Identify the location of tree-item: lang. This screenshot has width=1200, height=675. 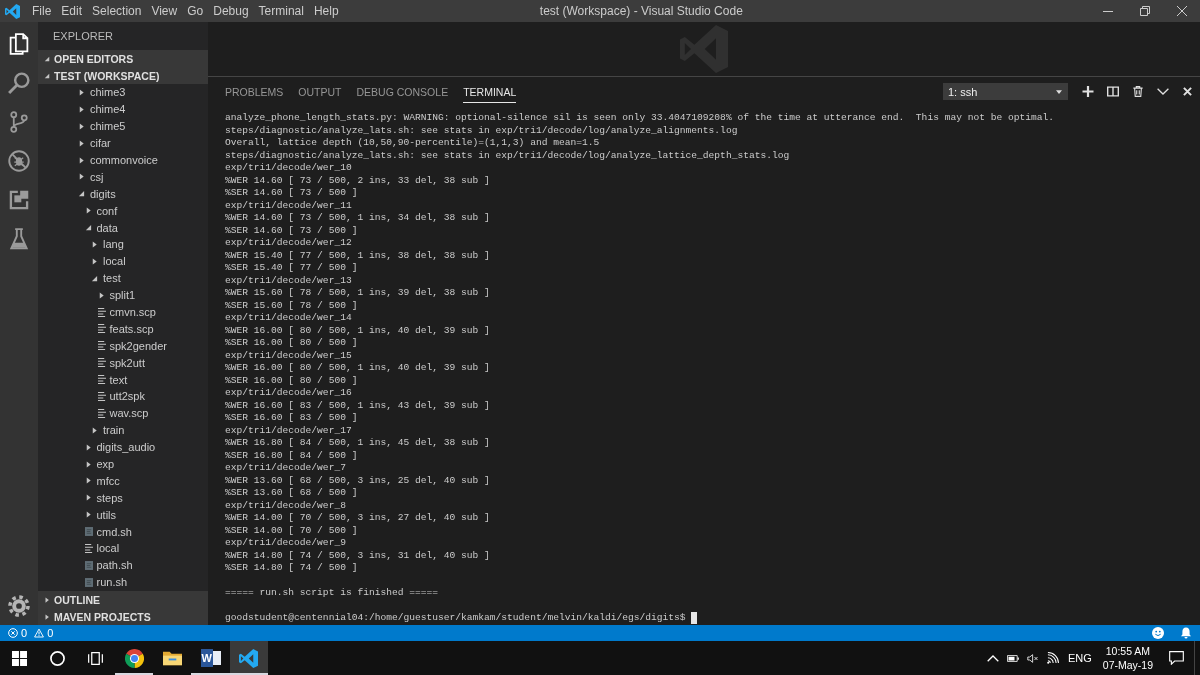
(123, 244).